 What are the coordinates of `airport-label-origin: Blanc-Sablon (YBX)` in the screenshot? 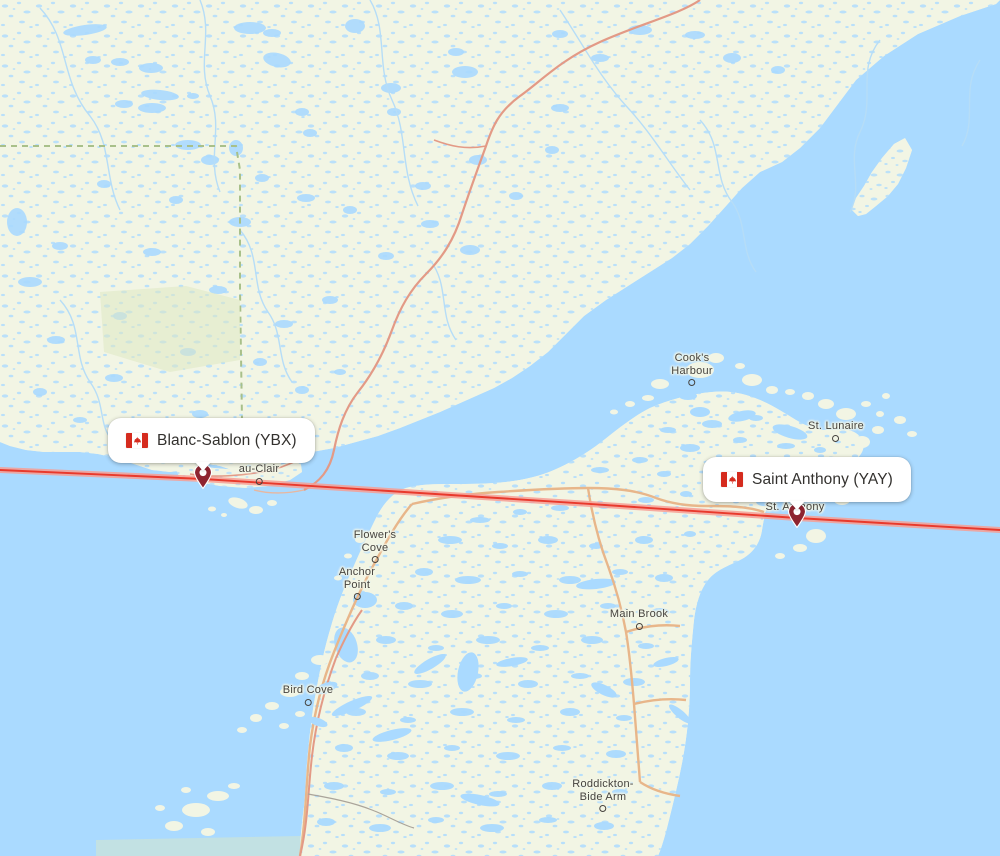 It's located at (211, 444).